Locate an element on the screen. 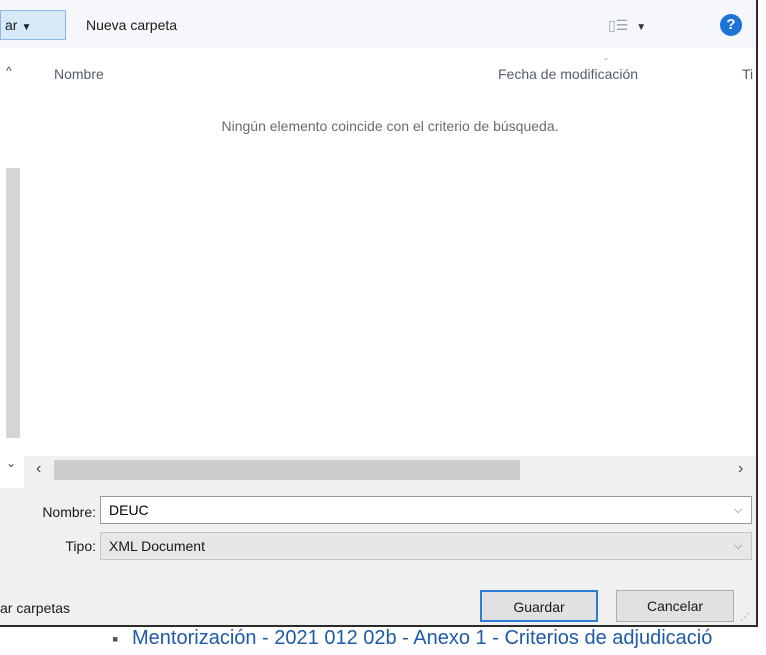 Image resolution: width=766 pixels, height=655 pixels. scroll-up-icon: ^ is located at coordinates (9, 71).